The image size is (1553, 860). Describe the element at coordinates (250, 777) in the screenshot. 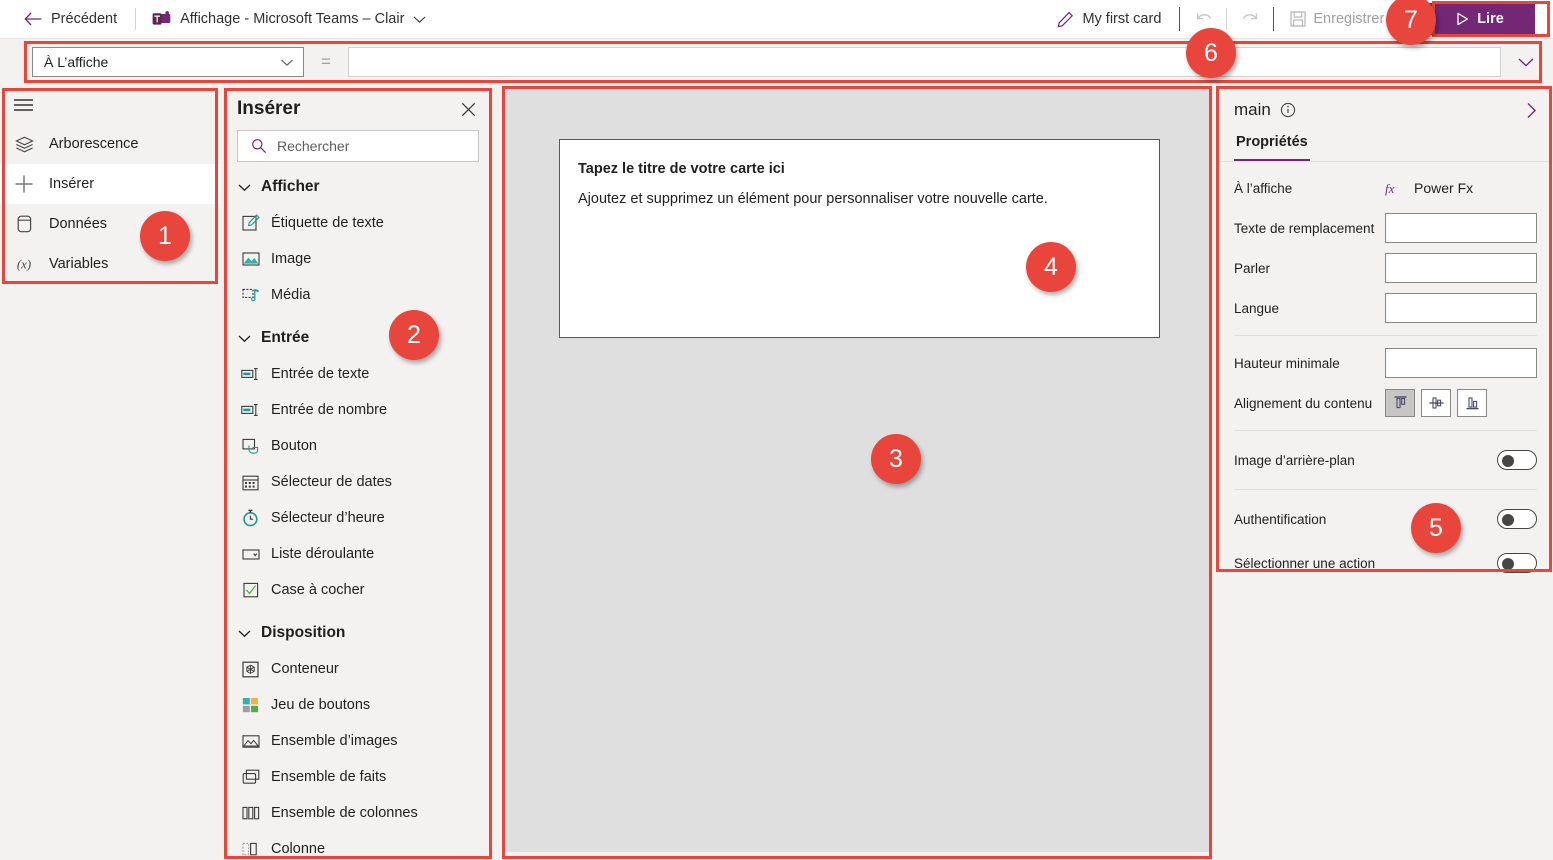

I see `fact-set-icon` at that location.